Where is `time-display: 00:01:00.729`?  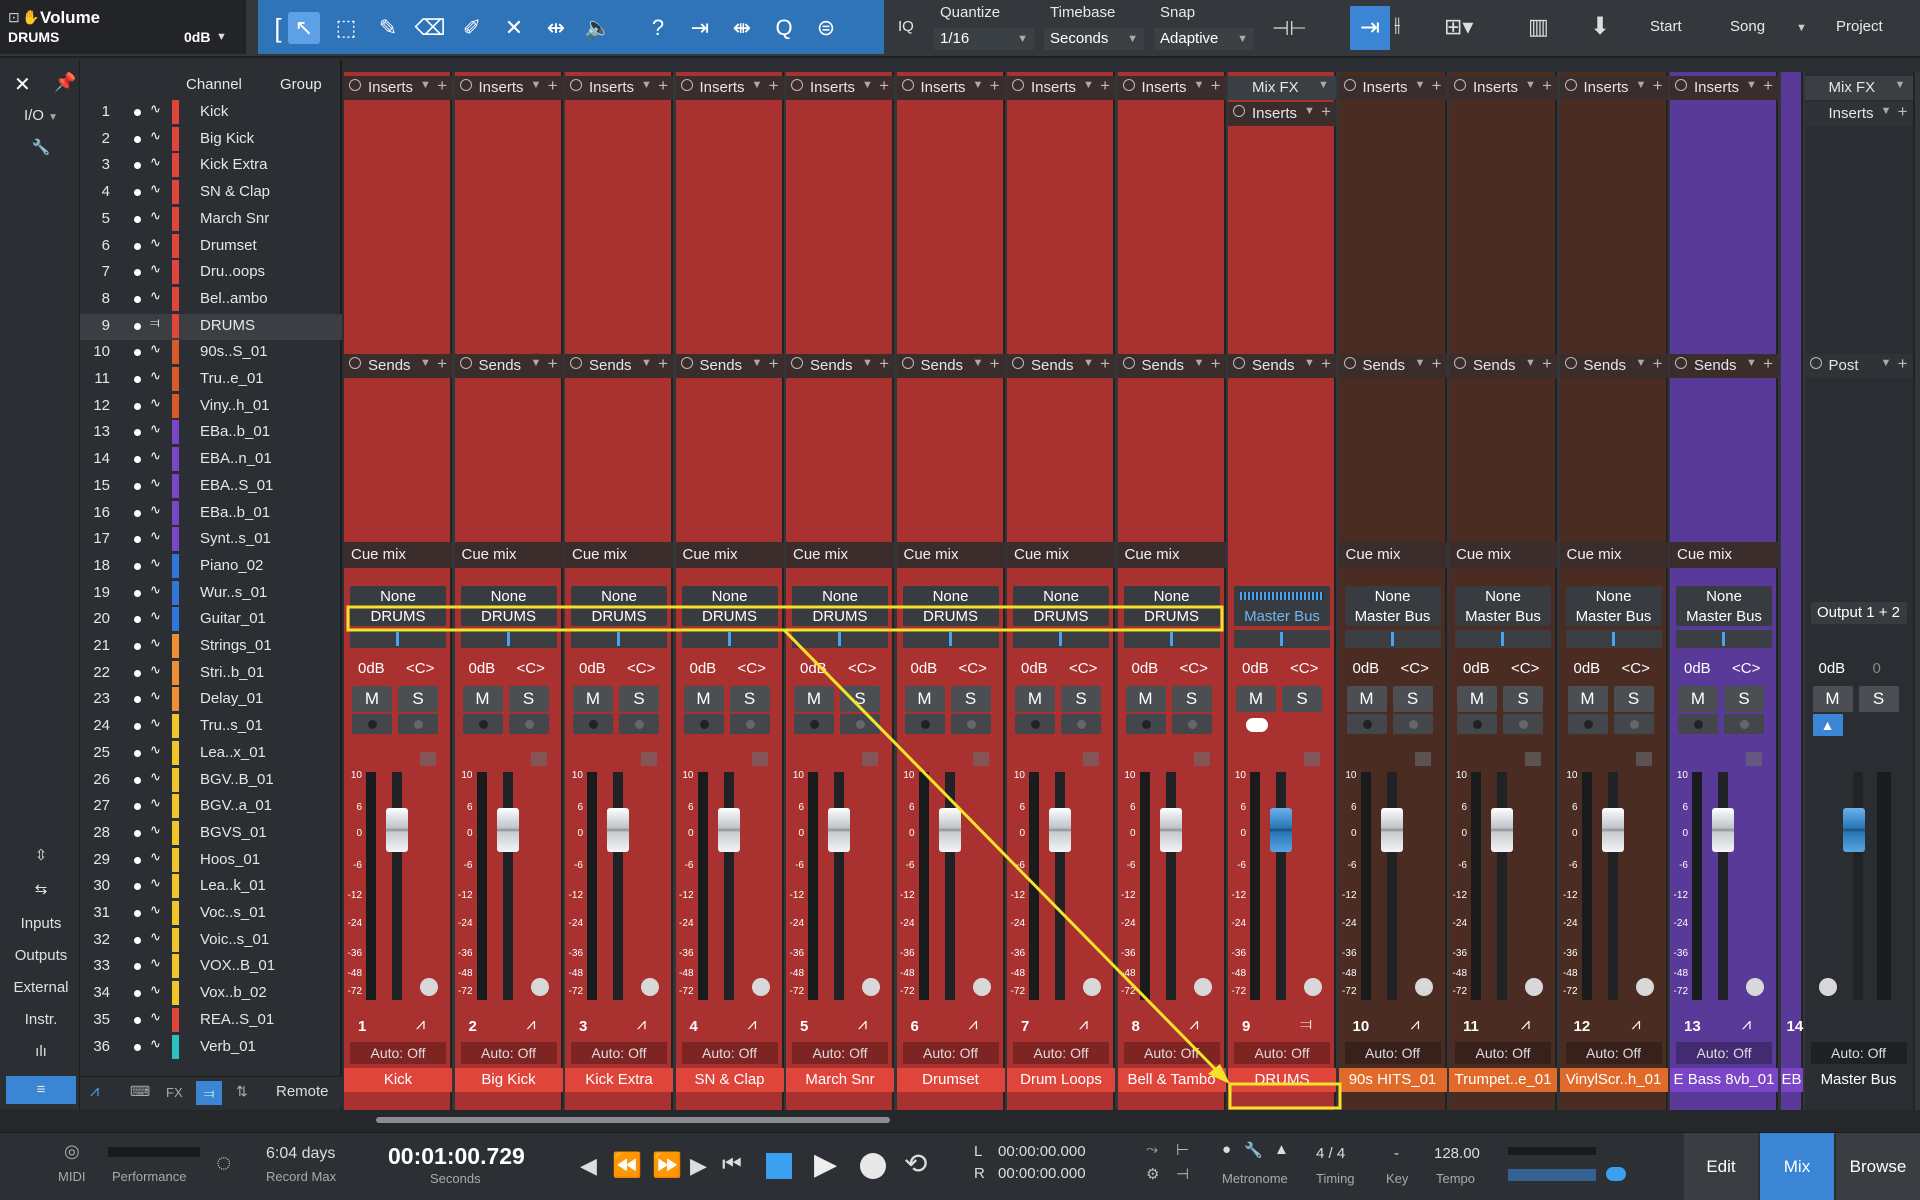
time-display: 00:01:00.729 is located at coordinates (456, 1156).